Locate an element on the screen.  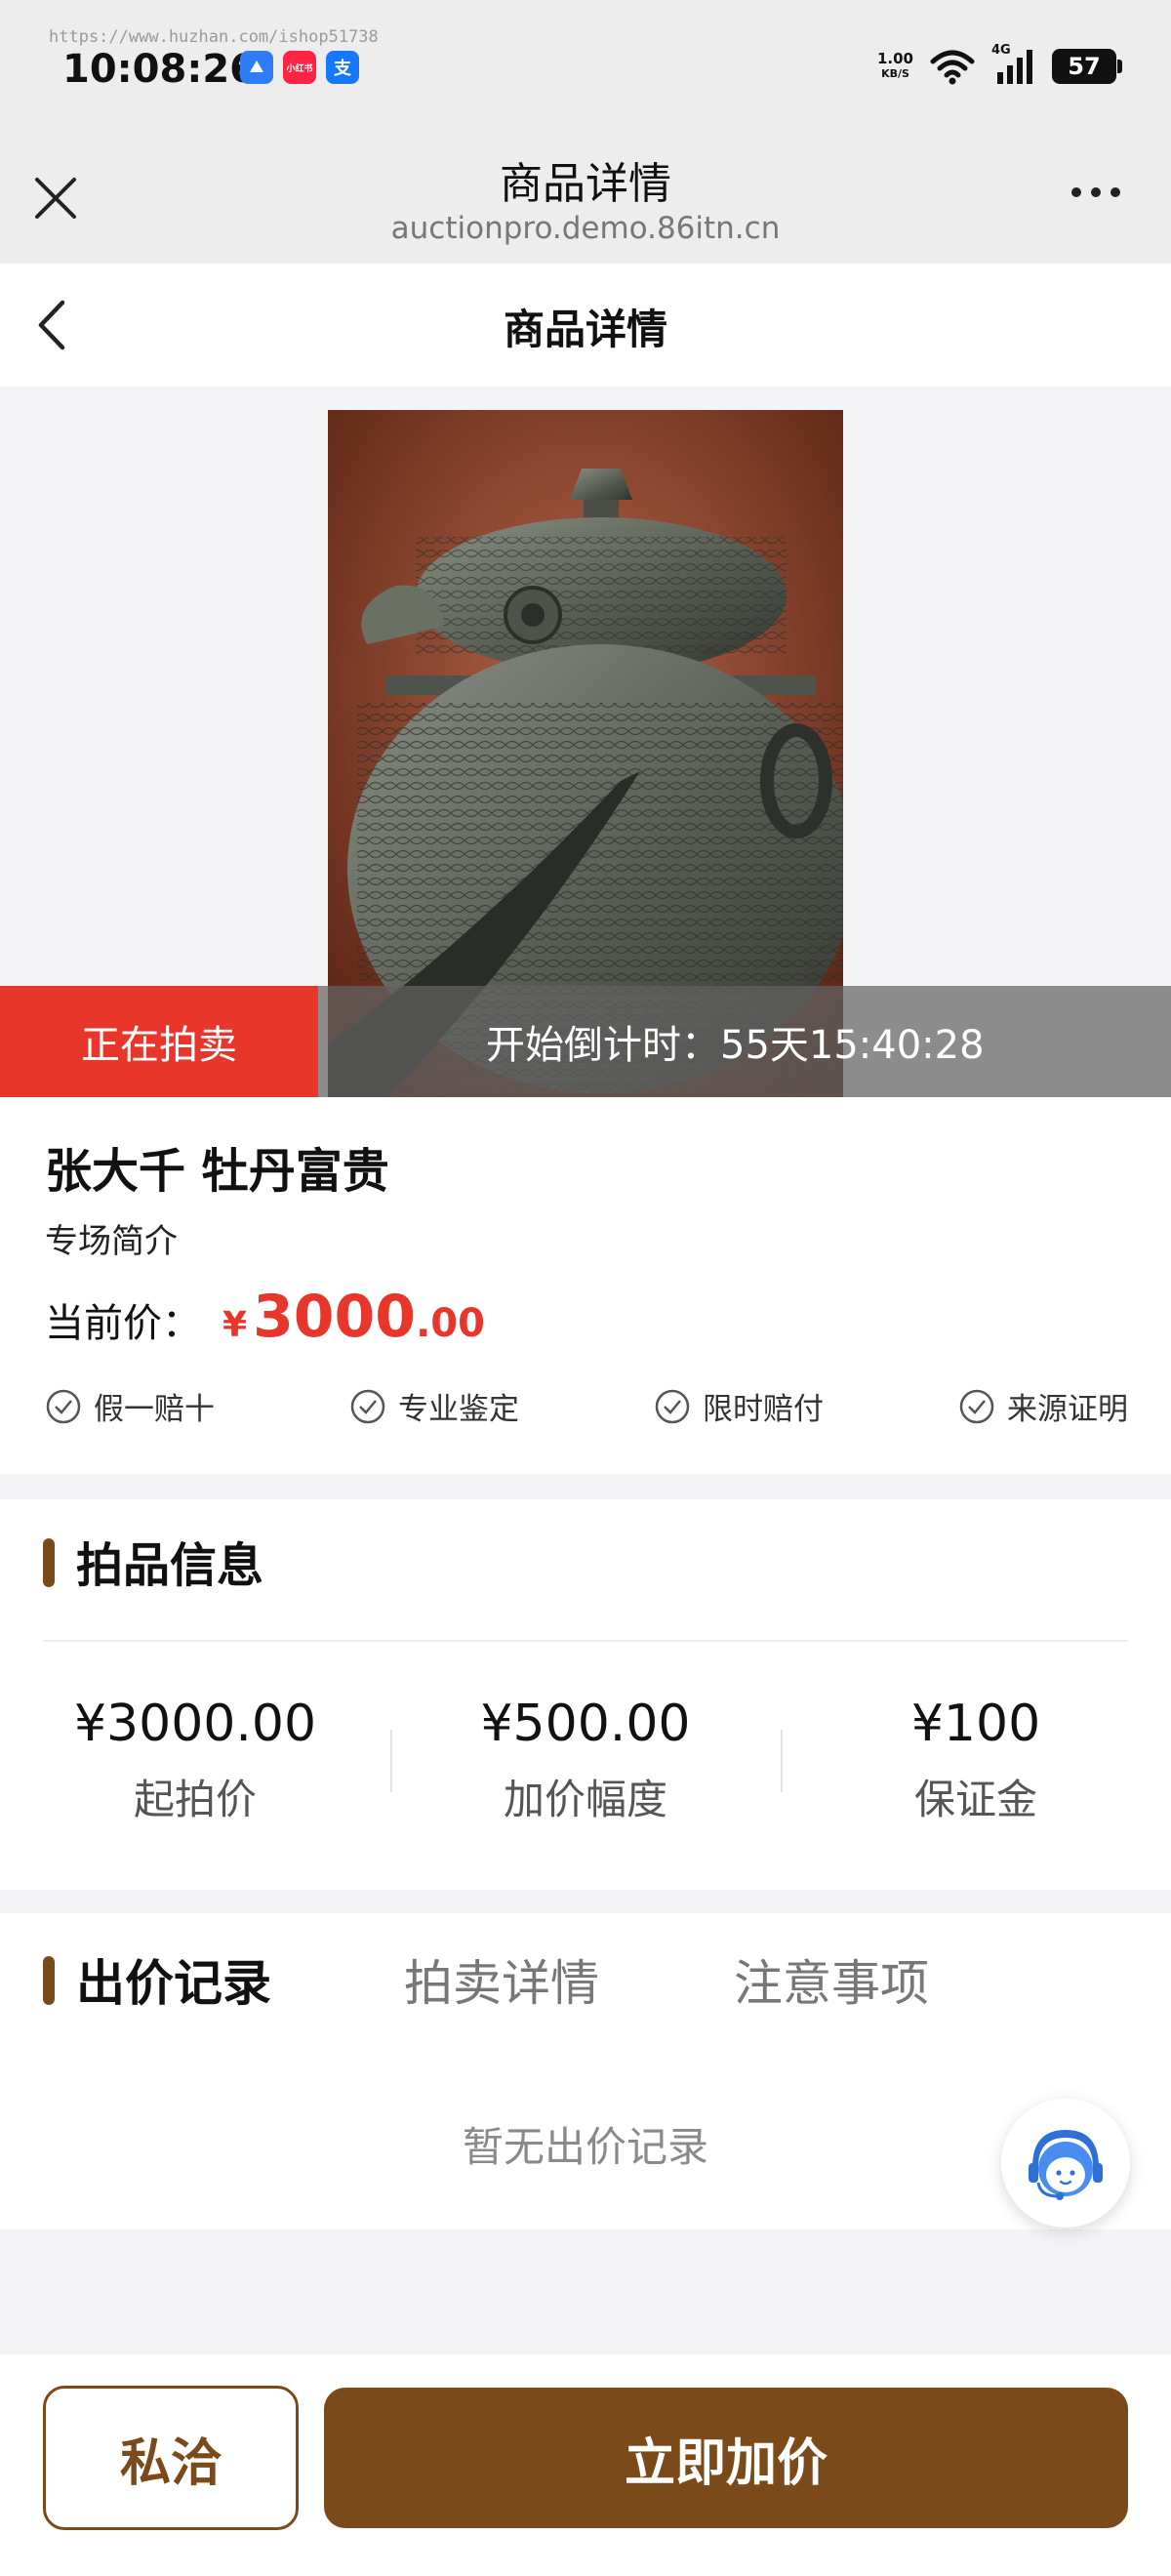
price-integer: 3000 is located at coordinates (335, 1317).